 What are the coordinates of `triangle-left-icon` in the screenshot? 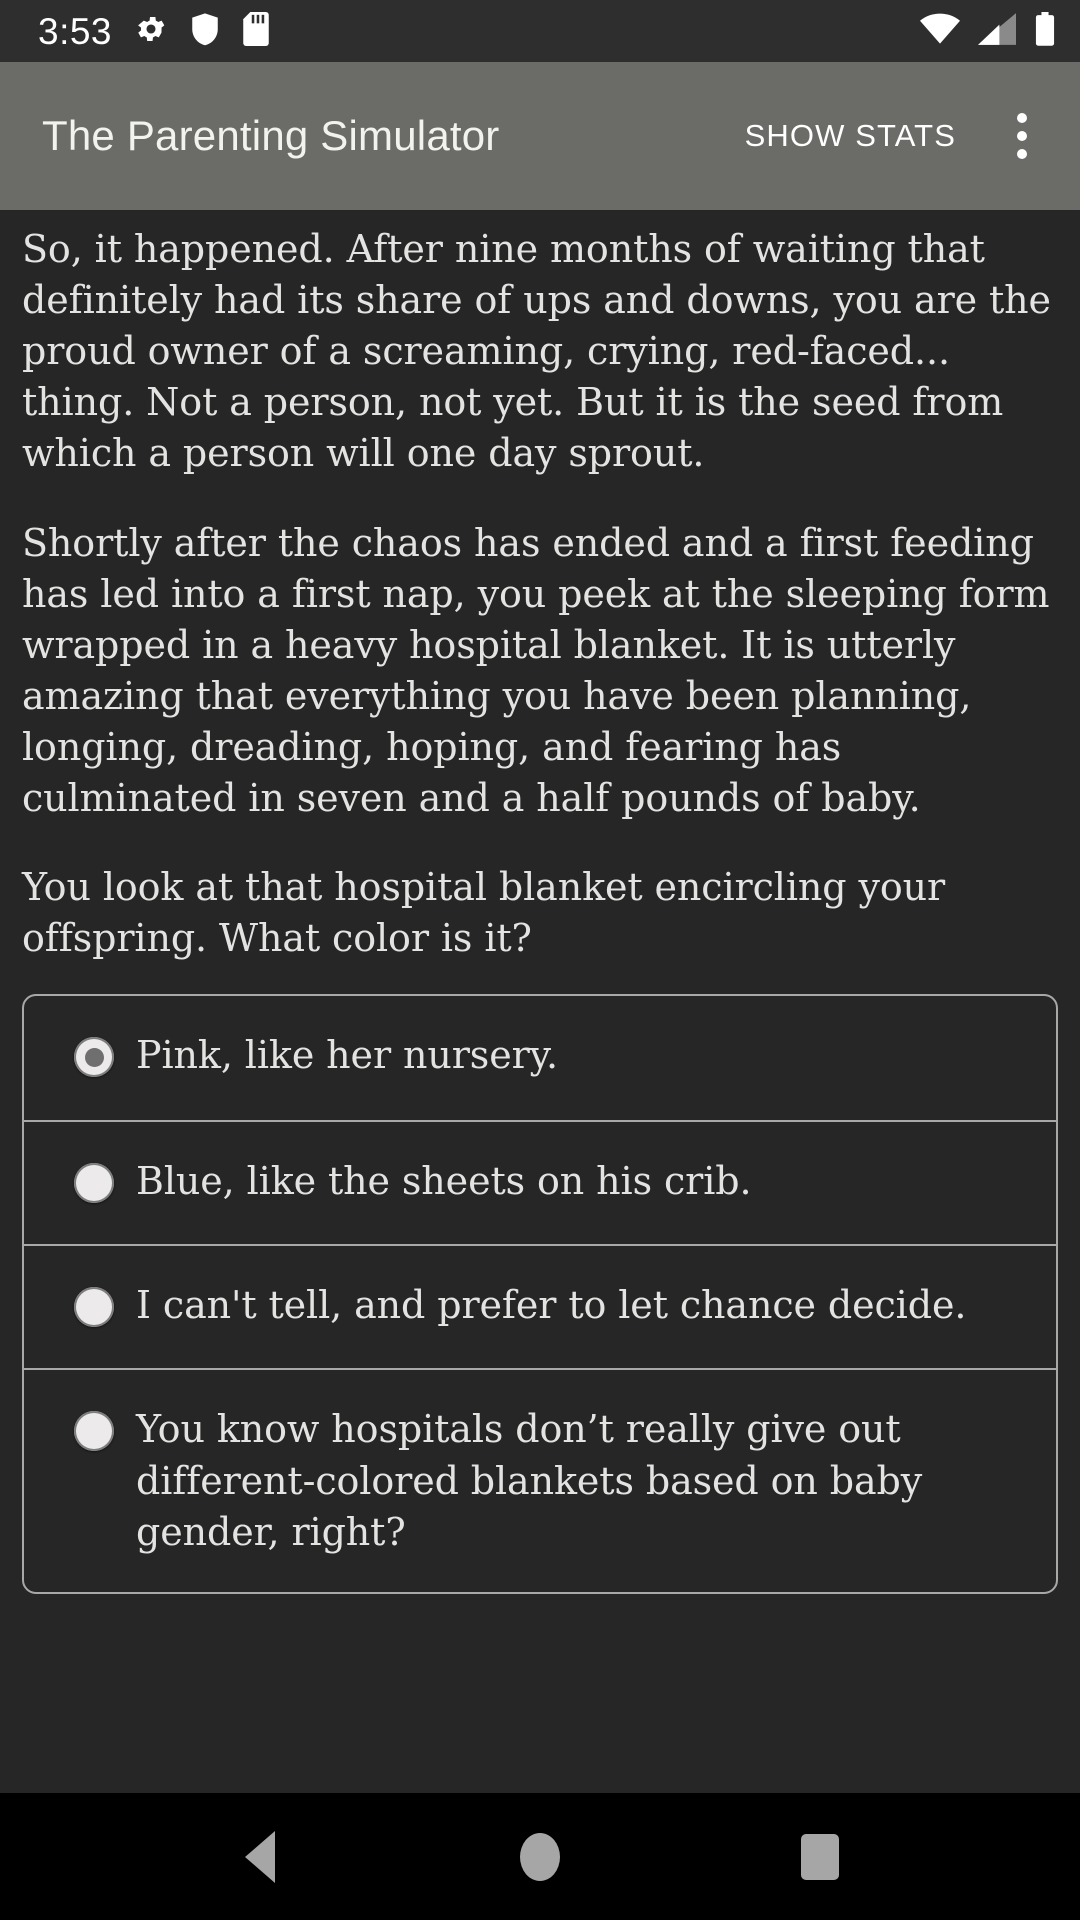 It's located at (260, 1856).